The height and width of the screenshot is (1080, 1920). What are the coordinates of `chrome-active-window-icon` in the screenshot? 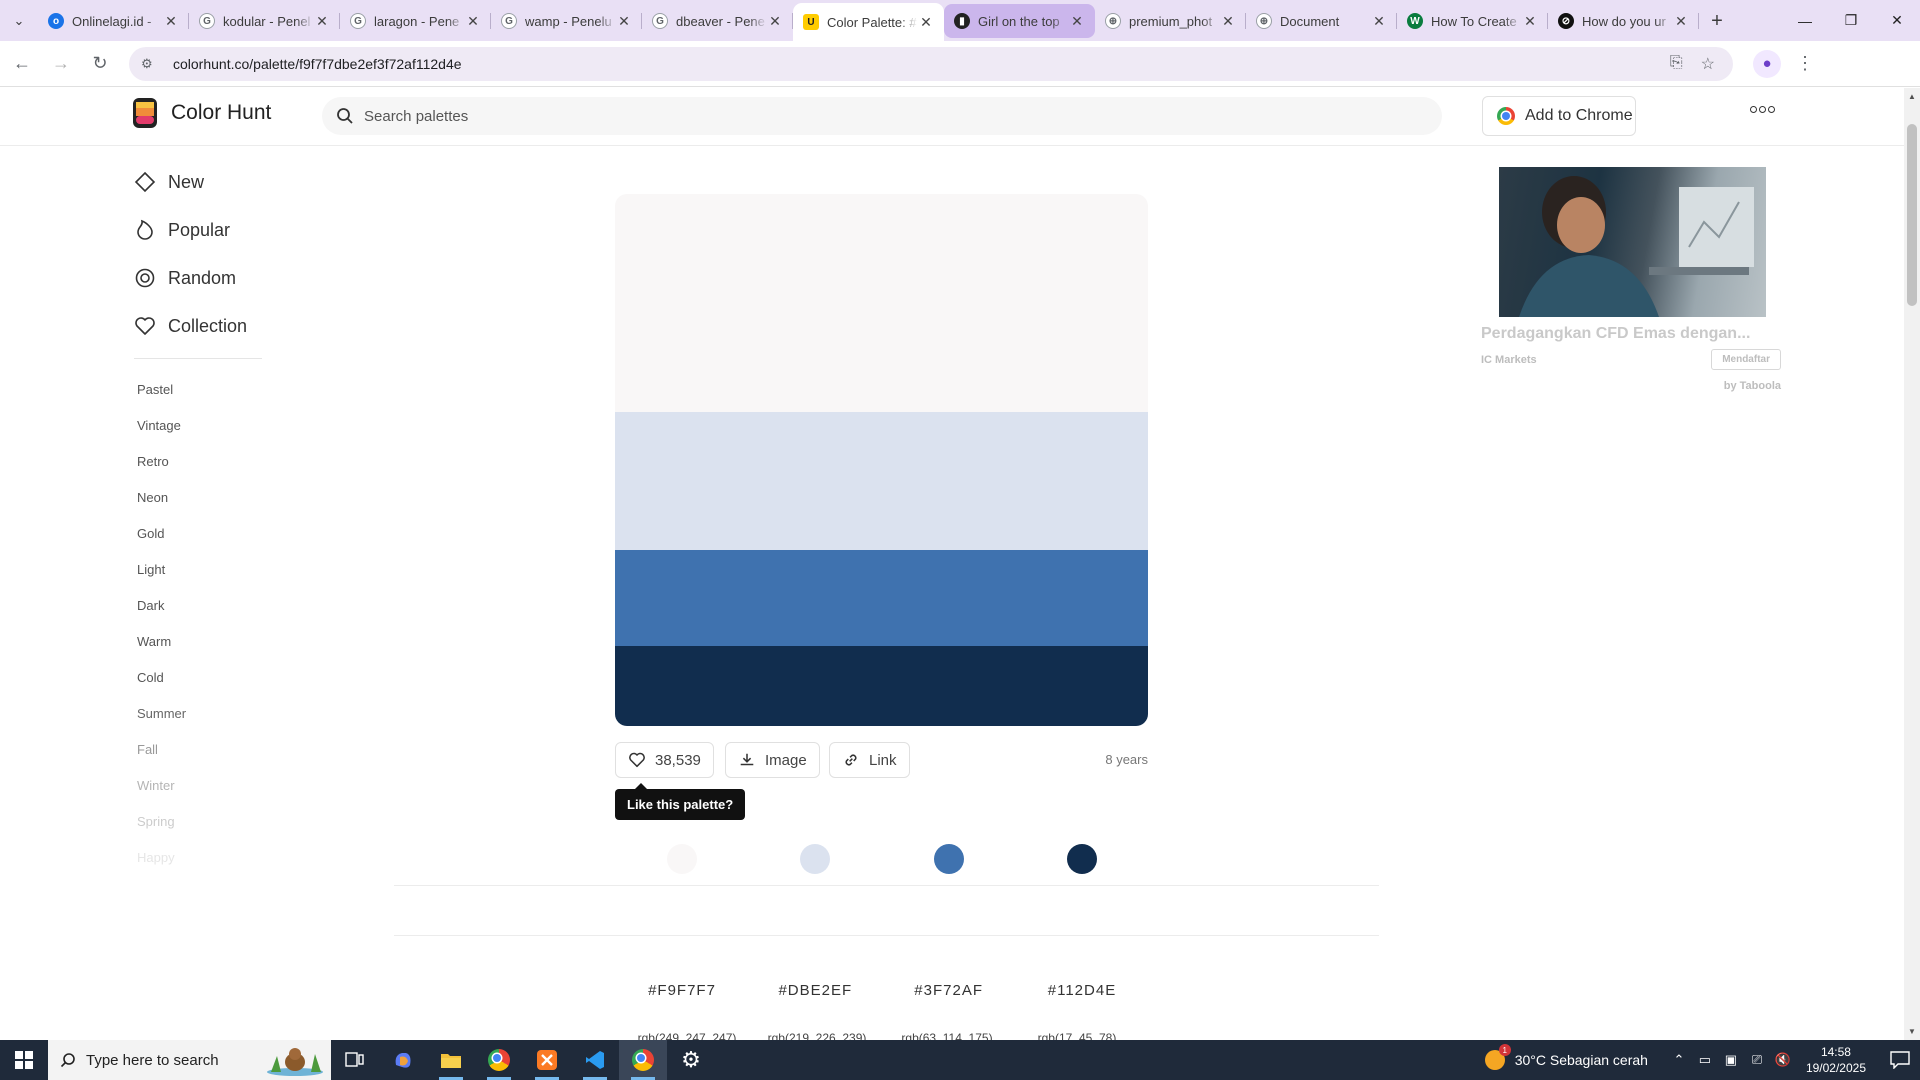 It's located at (643, 1060).